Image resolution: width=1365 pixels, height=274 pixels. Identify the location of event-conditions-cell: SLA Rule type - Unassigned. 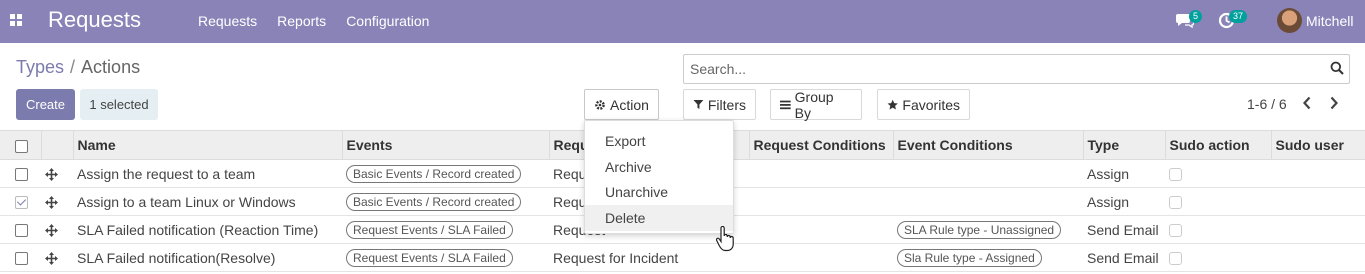
(988, 229).